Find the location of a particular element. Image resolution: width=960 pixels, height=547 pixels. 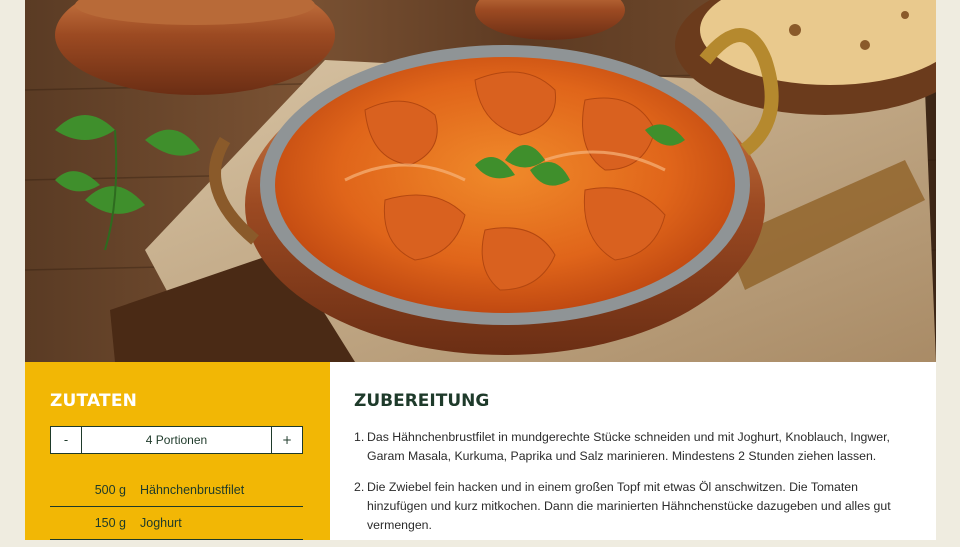

ingredient-row: 500 g Hähnchenbrustfilet is located at coordinates (176, 490).